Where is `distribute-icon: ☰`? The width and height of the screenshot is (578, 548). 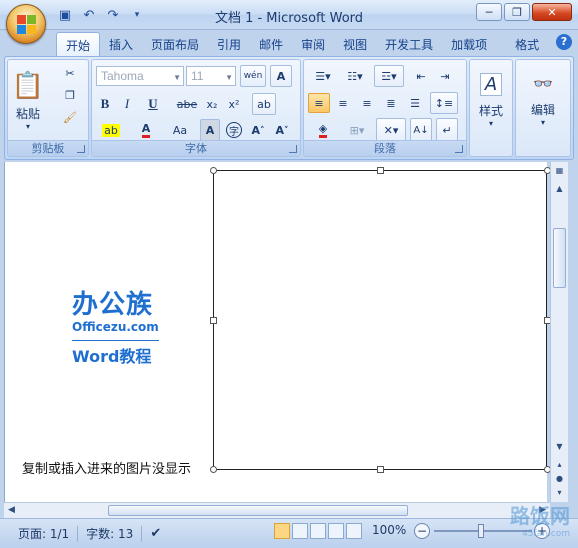 distribute-icon: ☰ is located at coordinates (415, 103).